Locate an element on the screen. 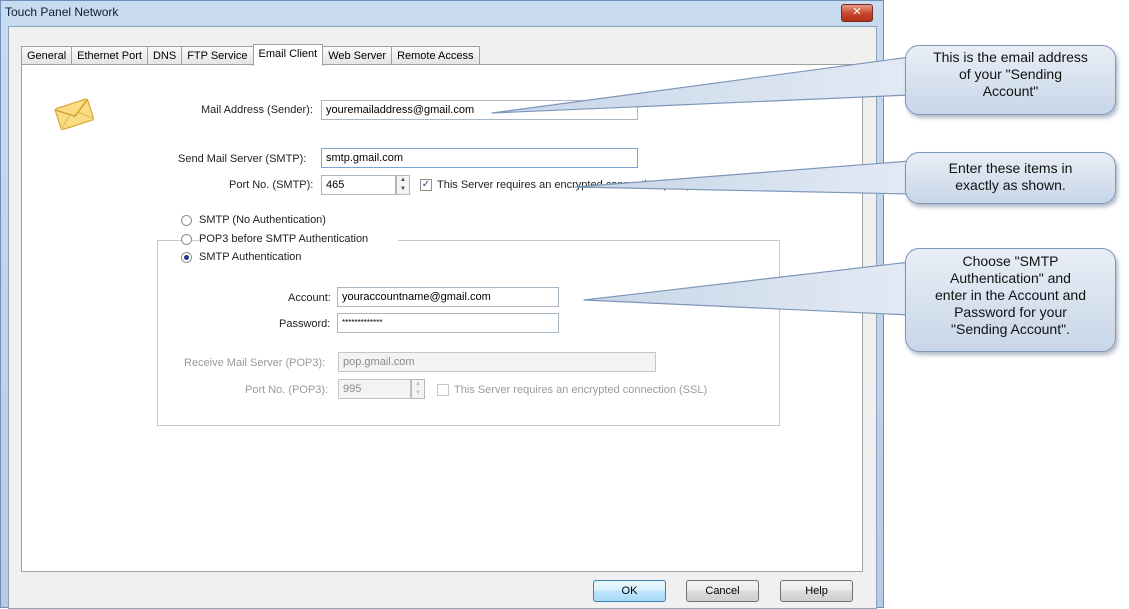 The width and height of the screenshot is (1129, 609). smtp-server-label: Send Mail Server (SMTP): is located at coordinates (242, 159).